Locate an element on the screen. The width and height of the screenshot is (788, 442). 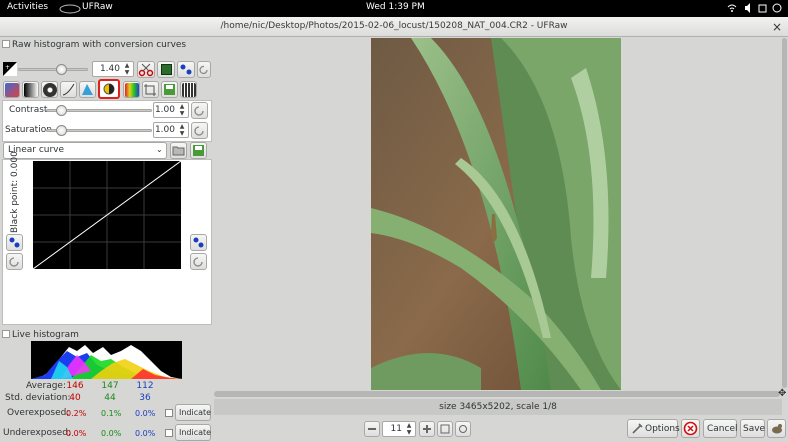
tab-color-adjust is located at coordinates (131, 89).